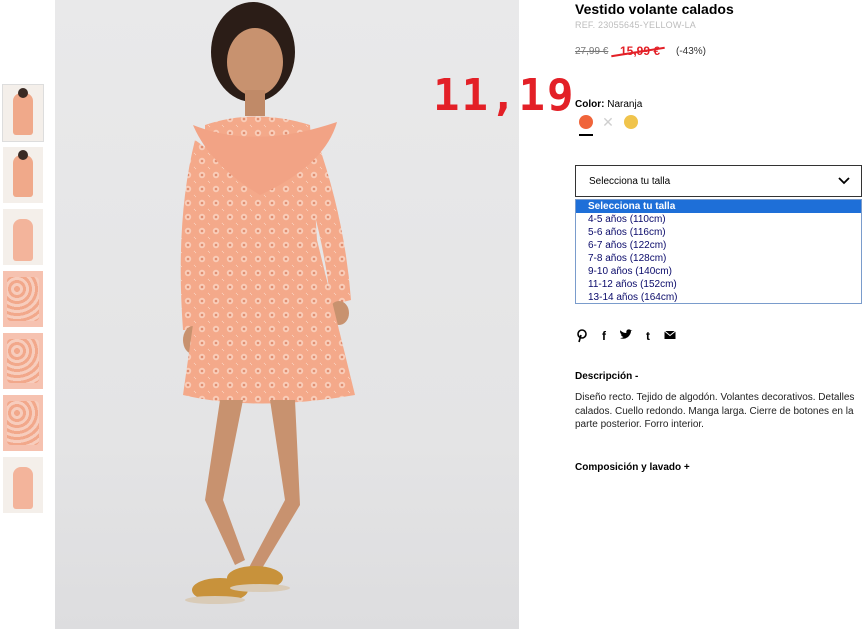  Describe the element at coordinates (654, 9) in the screenshot. I see `product-title: Vestido volante calados` at that location.